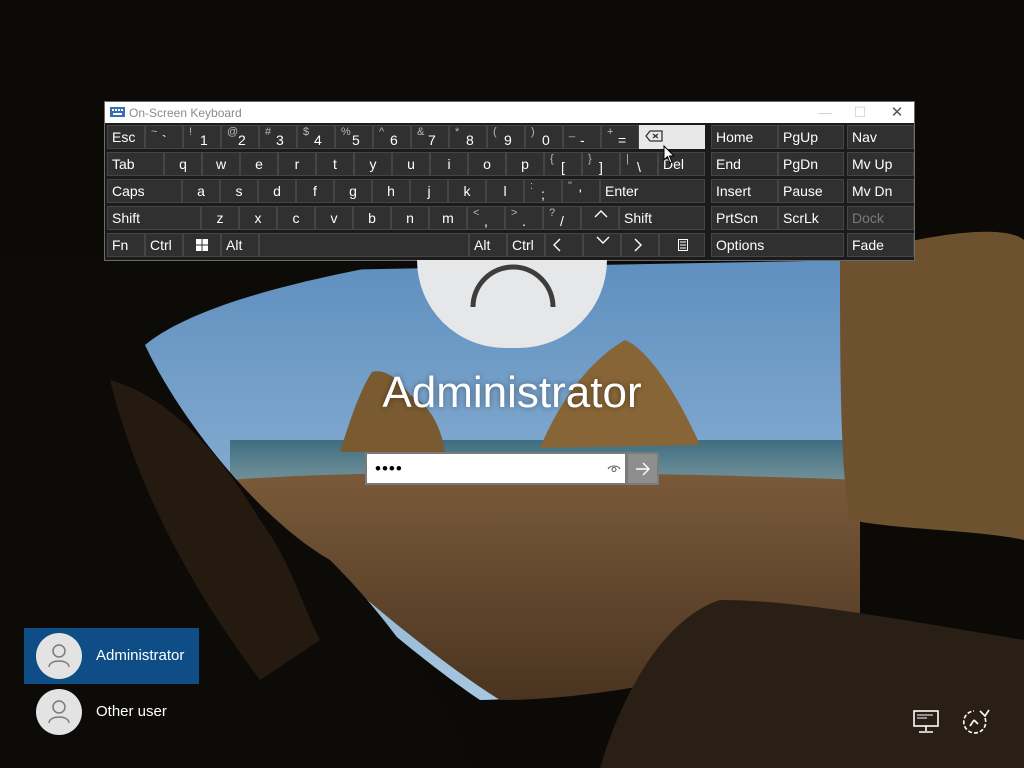  What do you see at coordinates (744, 137) in the screenshot?
I see `key-home: Home` at bounding box center [744, 137].